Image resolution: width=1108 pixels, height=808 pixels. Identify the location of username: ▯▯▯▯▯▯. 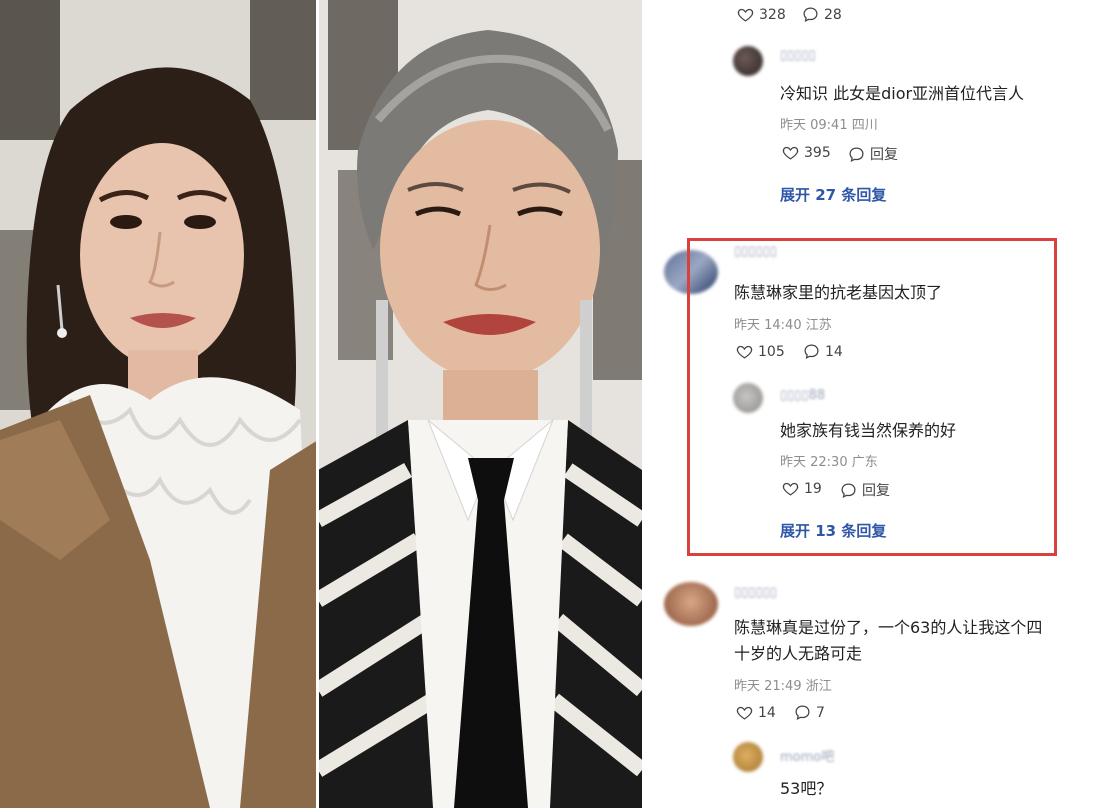
(755, 592).